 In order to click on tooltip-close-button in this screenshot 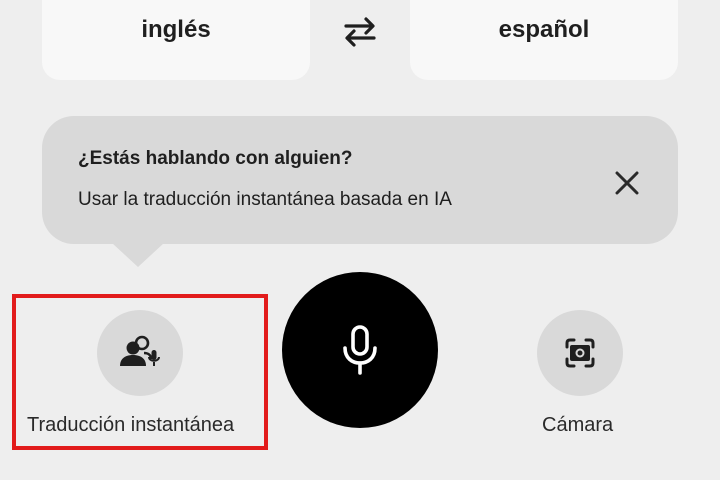, I will do `click(627, 183)`.